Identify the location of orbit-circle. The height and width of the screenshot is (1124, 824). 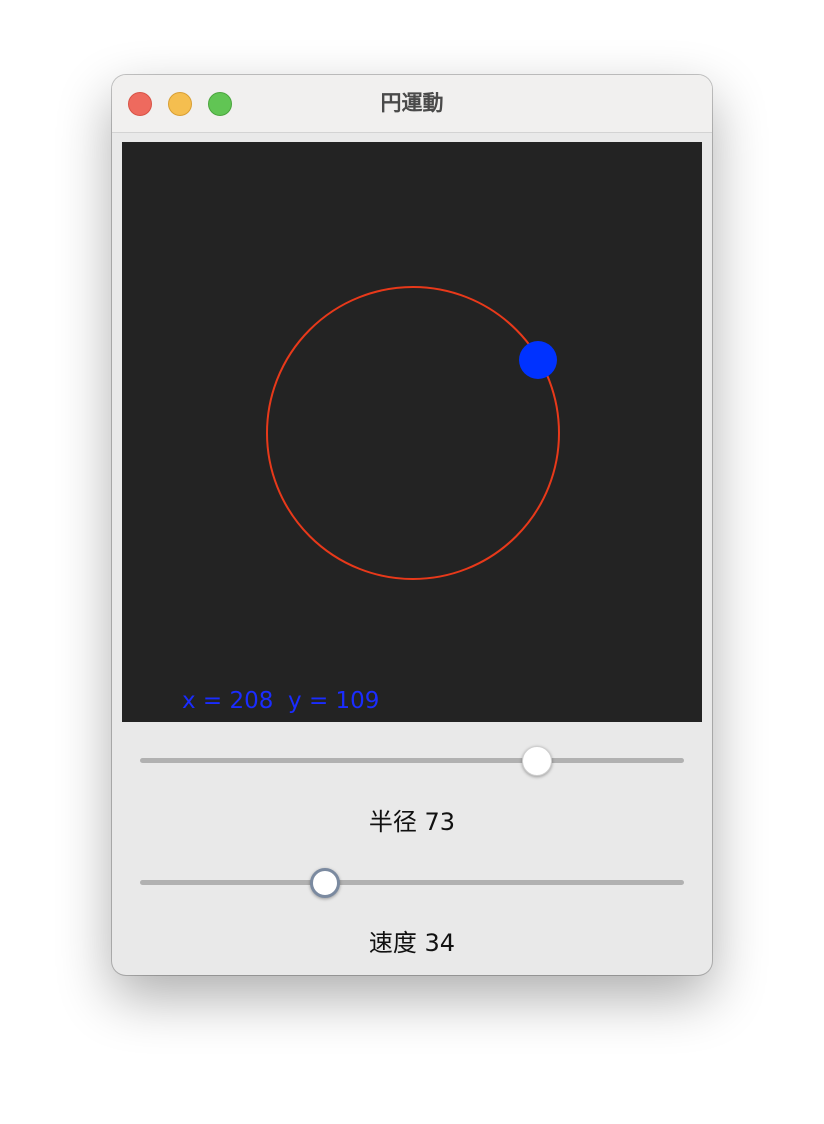
(413, 433).